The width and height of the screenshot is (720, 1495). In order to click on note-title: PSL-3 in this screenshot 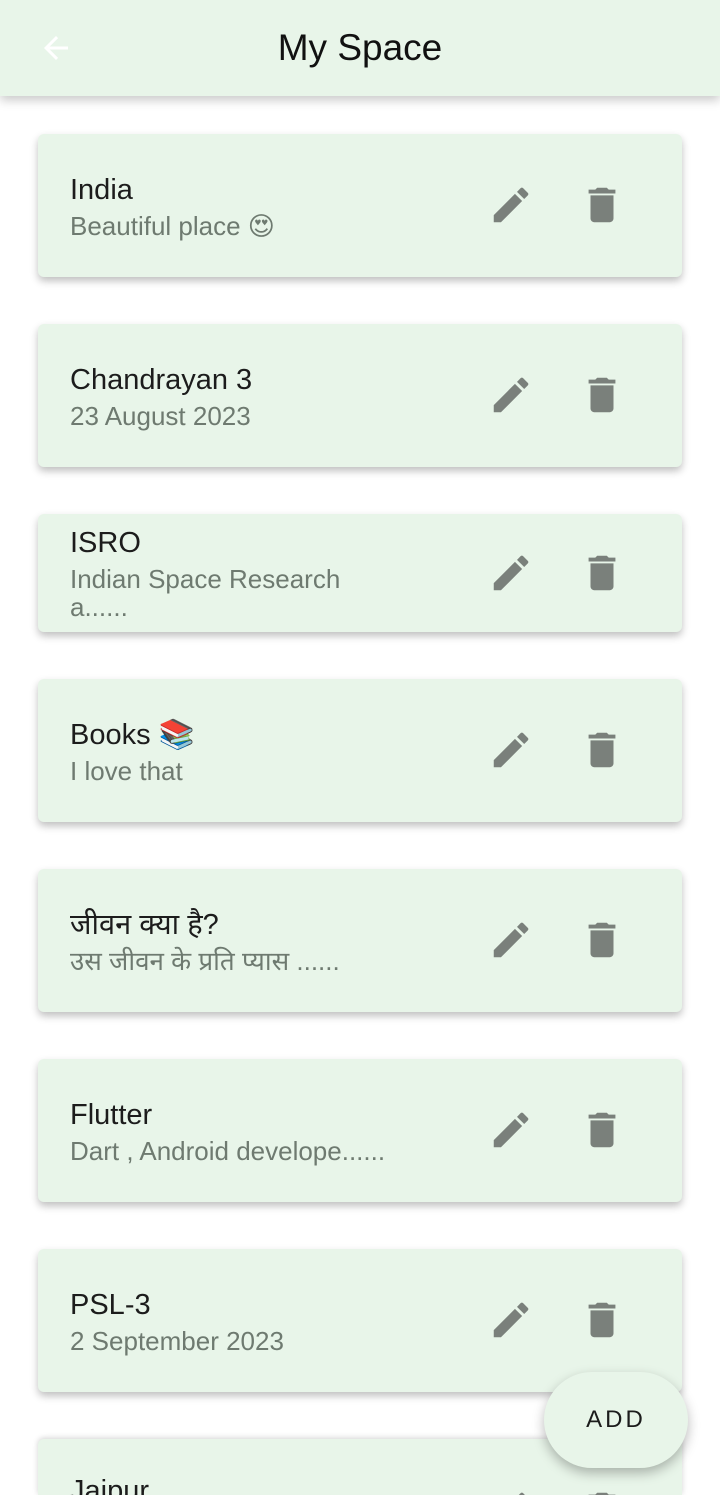, I will do `click(110, 1304)`.